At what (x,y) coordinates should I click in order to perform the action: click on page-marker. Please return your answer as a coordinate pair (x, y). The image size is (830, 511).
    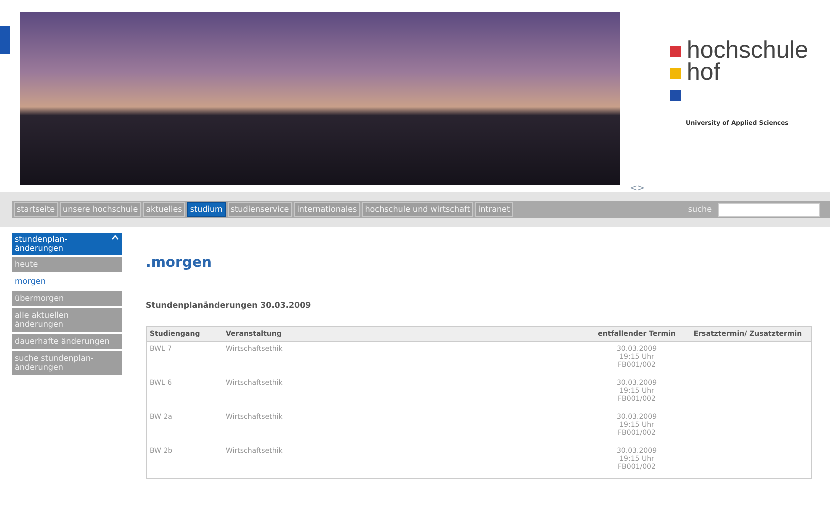
    Looking at the image, I should click on (5, 40).